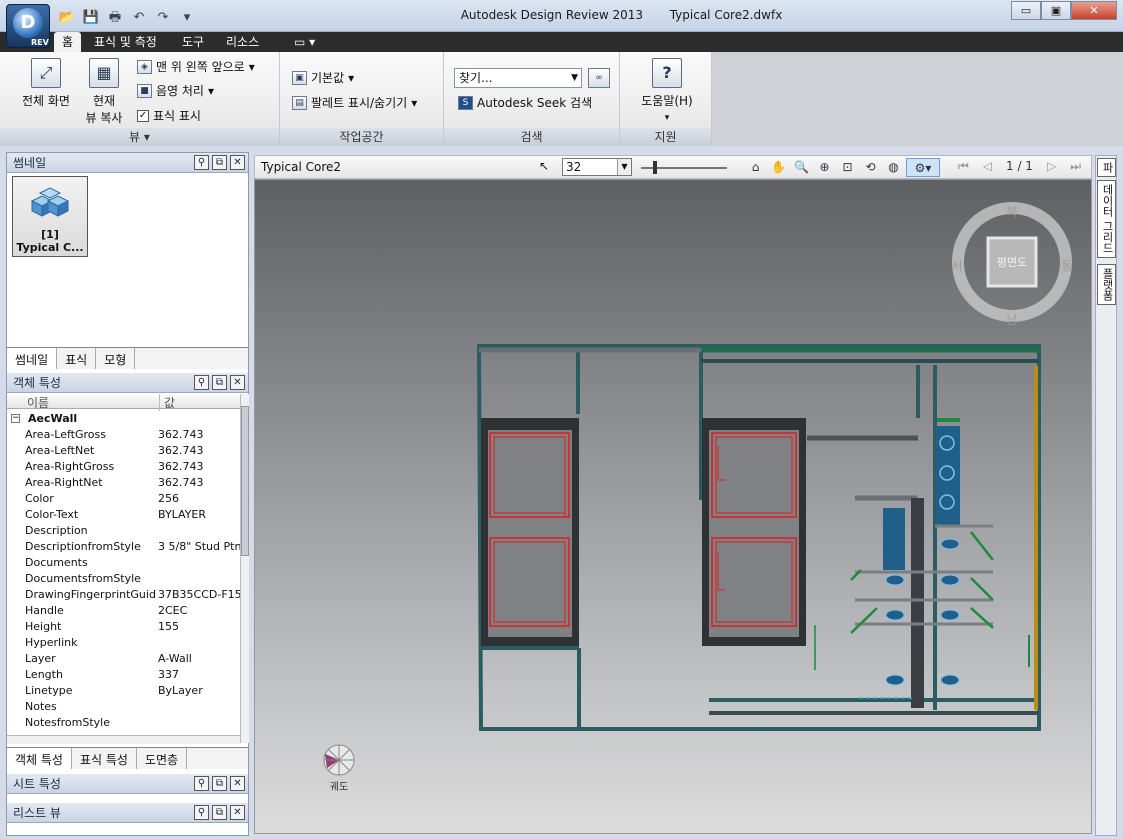  What do you see at coordinates (655, 167) in the screenshot?
I see `zoom-slider-handle` at bounding box center [655, 167].